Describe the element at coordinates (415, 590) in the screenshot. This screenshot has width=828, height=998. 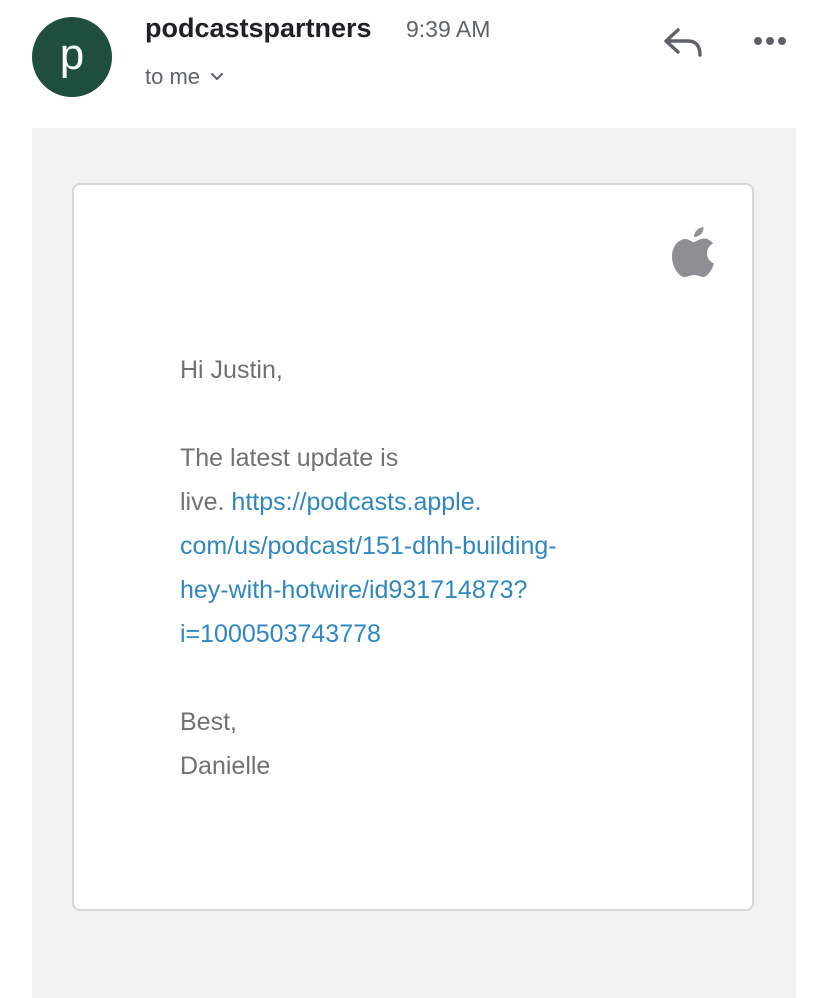
I see `podcast-link: hey-with-hotwire/id931714873?` at that location.